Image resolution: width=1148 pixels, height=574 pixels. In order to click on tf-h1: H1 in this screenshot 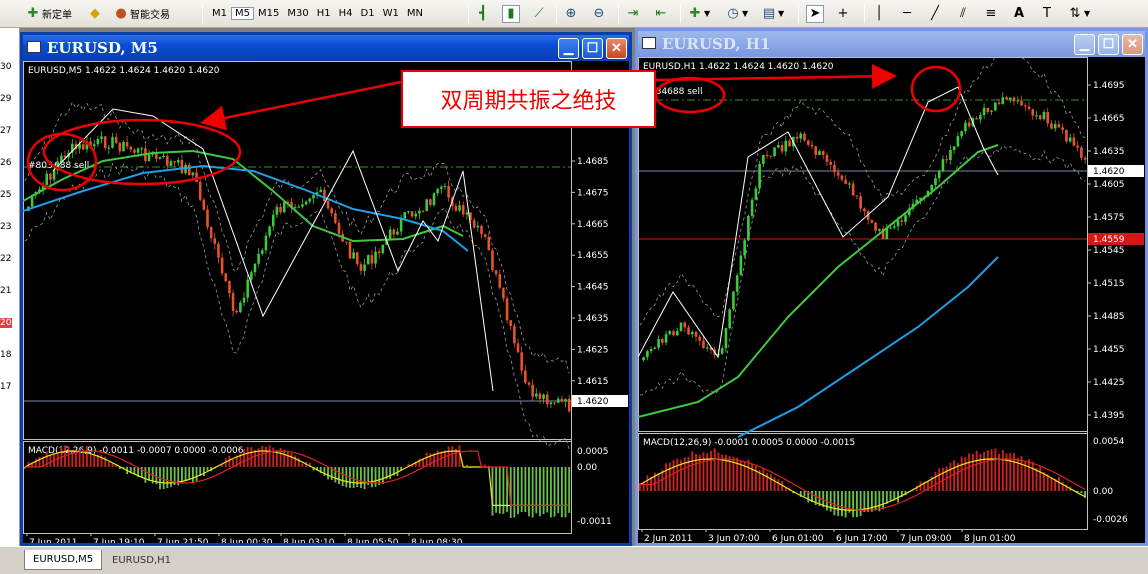, I will do `click(324, 13)`.